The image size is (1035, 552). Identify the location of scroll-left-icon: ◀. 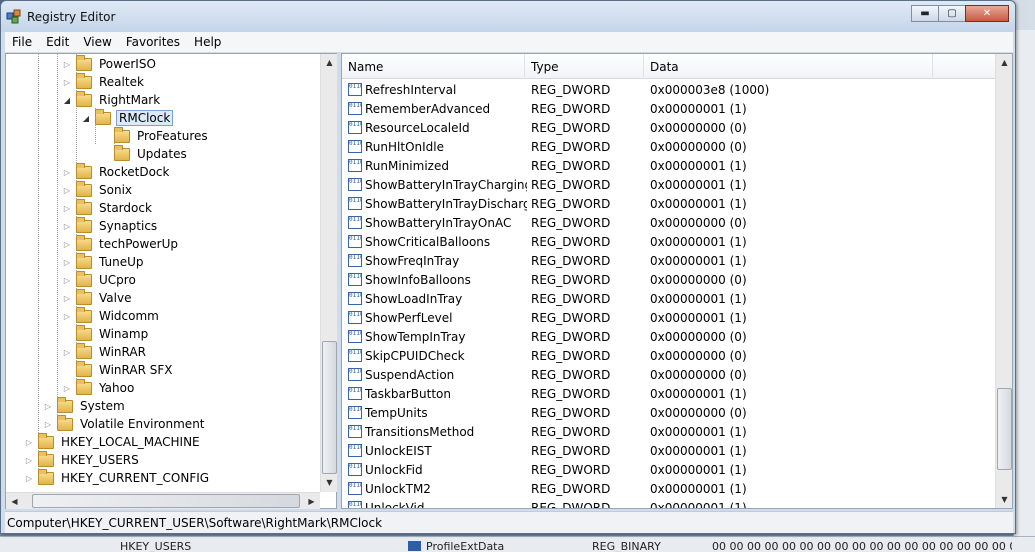
(14, 501).